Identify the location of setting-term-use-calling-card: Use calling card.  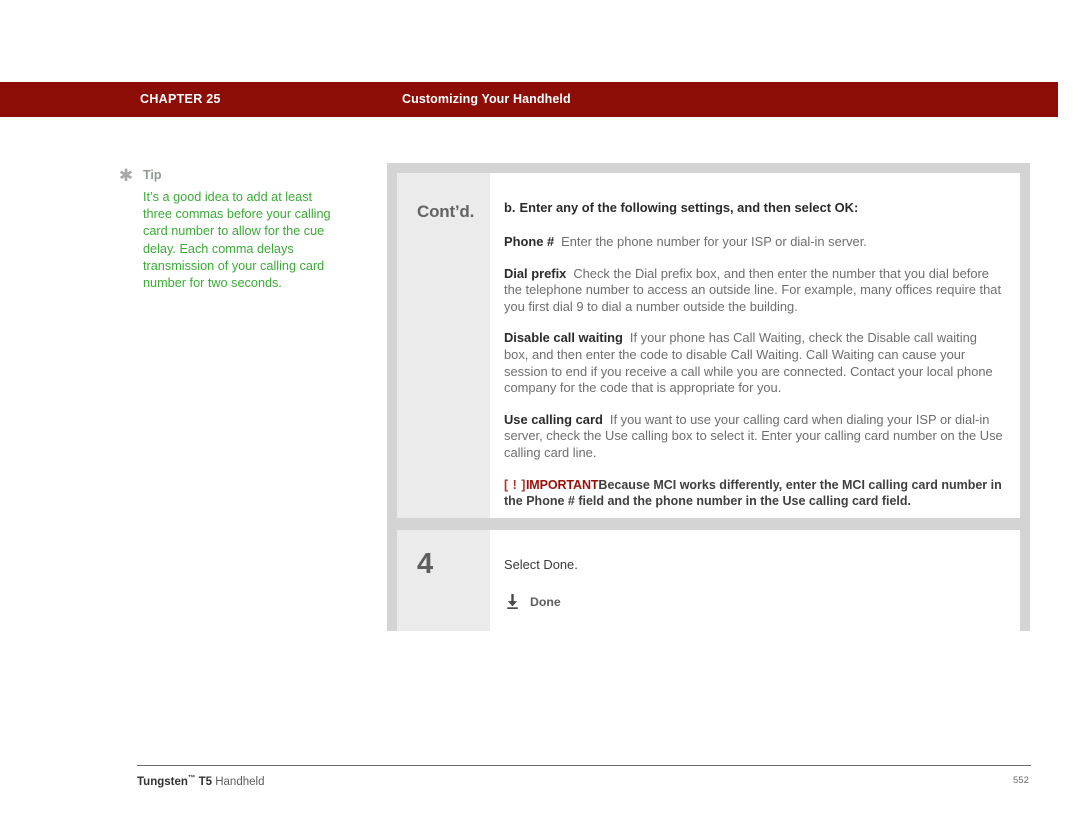
(553, 419).